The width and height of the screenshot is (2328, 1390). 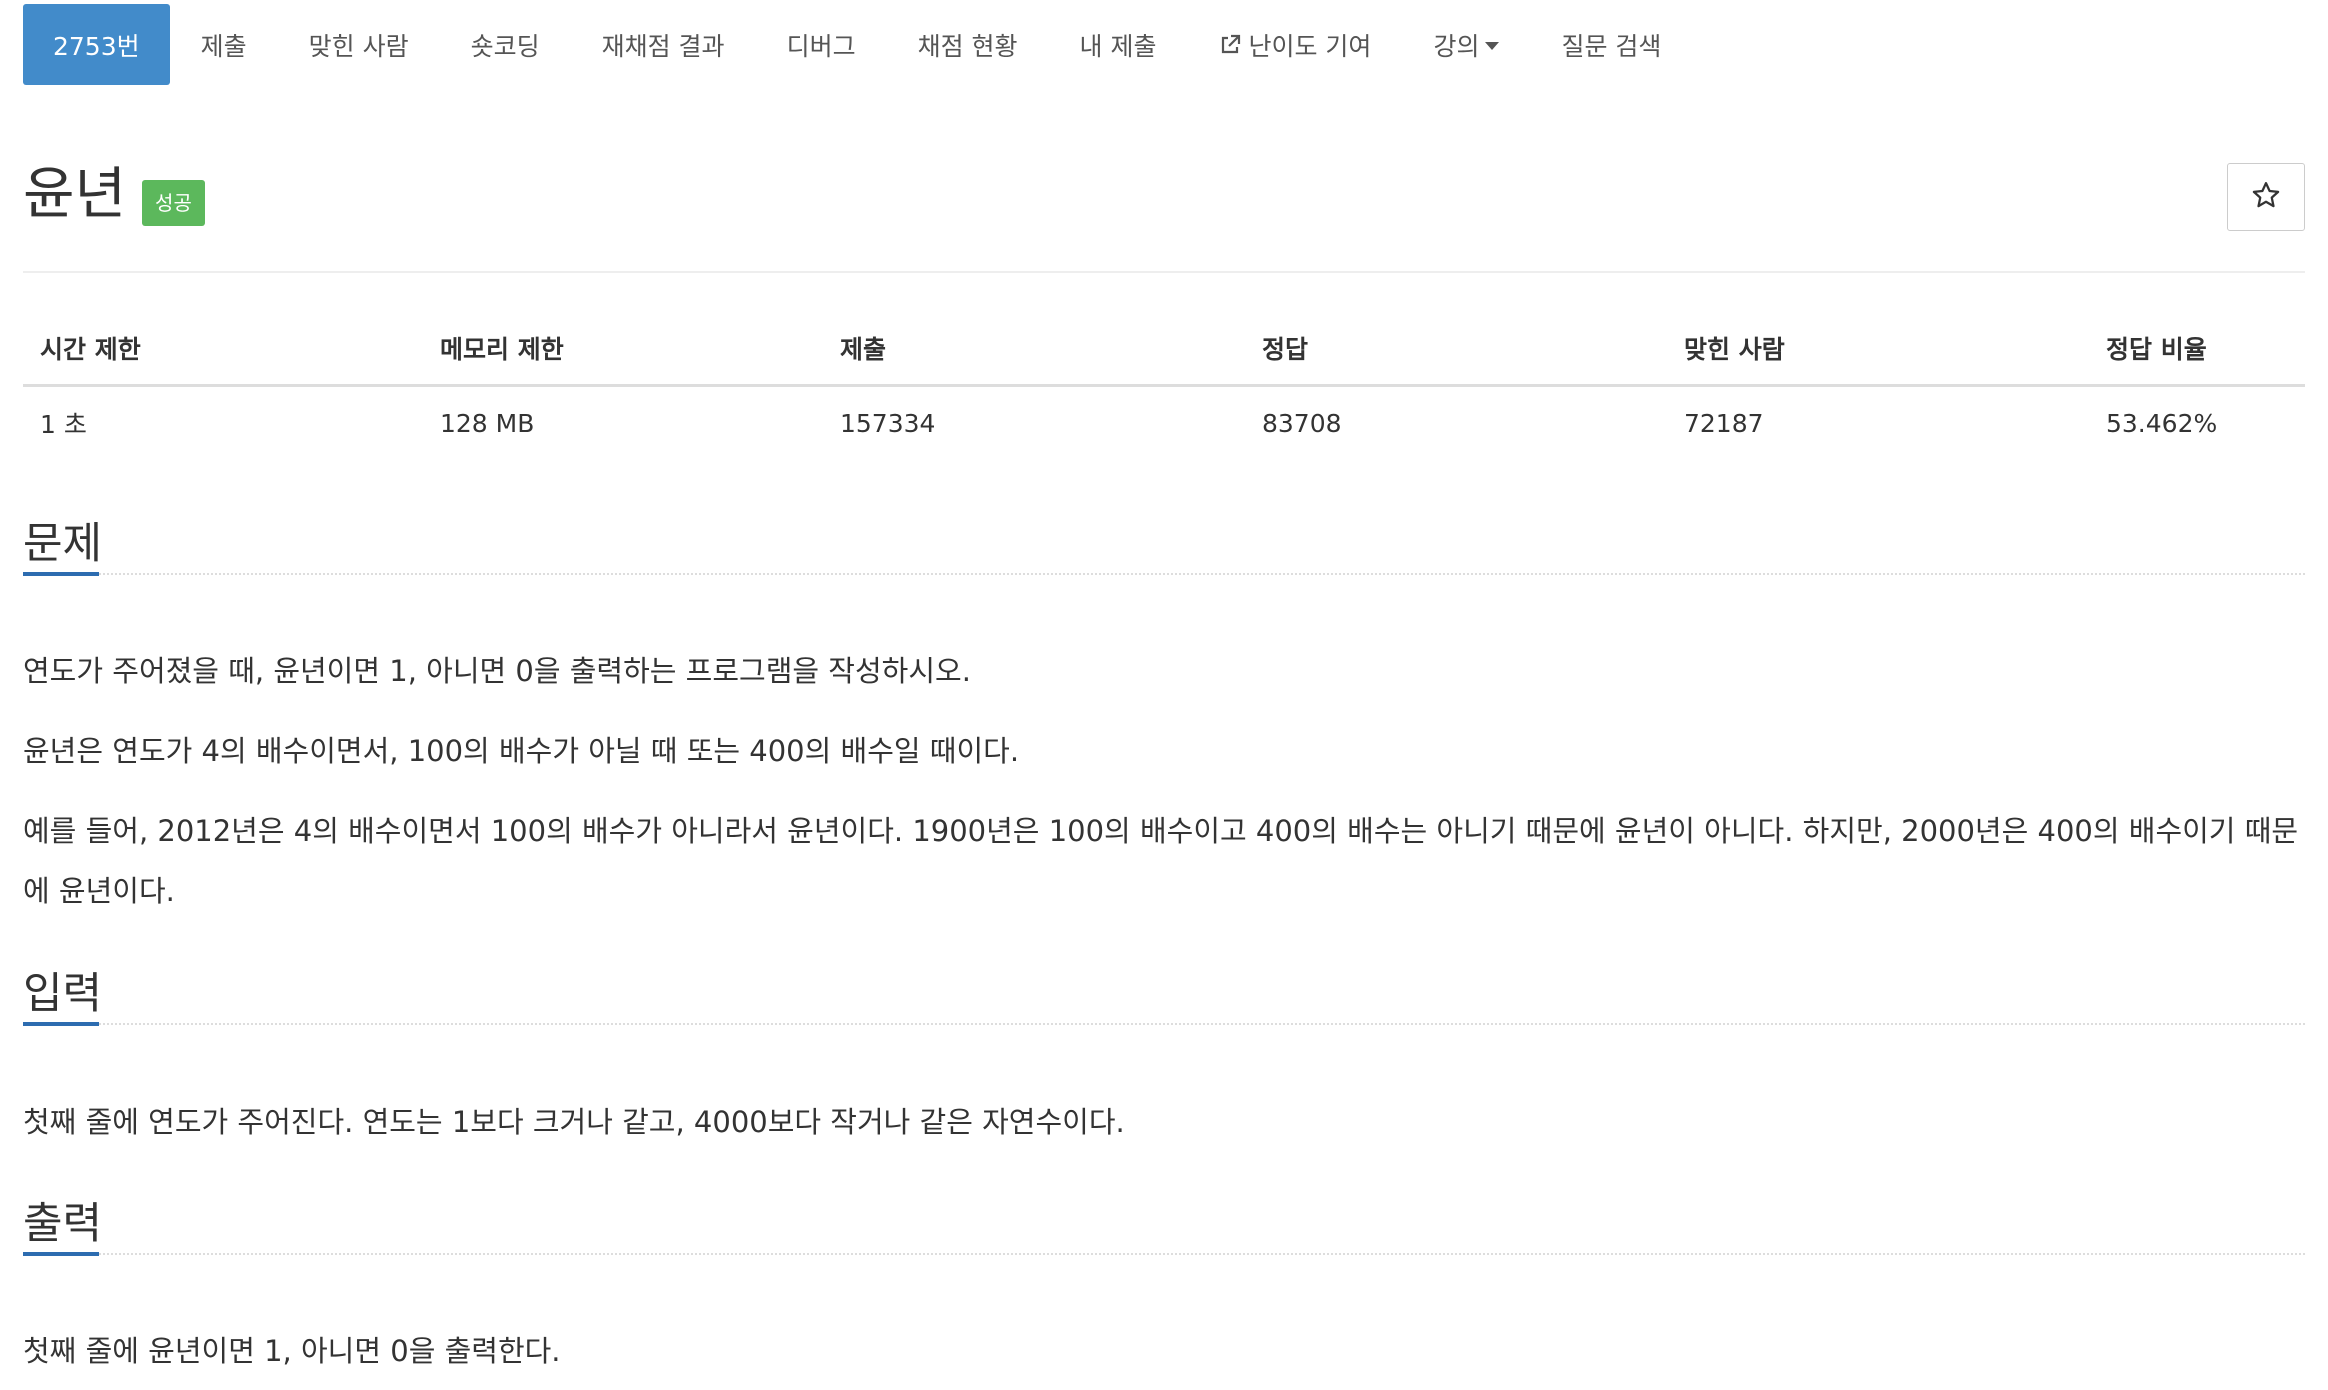 I want to click on header-submissions: 제출, so click(x=1034, y=353).